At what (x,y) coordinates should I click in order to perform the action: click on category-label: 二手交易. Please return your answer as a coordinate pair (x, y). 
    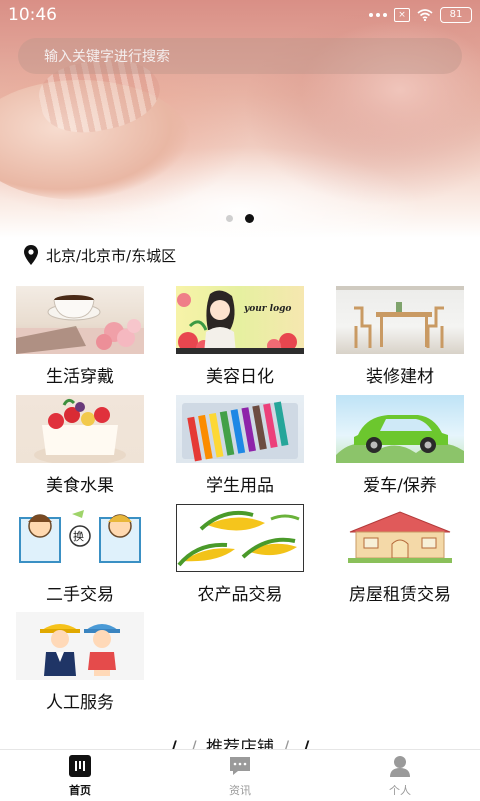
    Looking at the image, I should click on (80, 595).